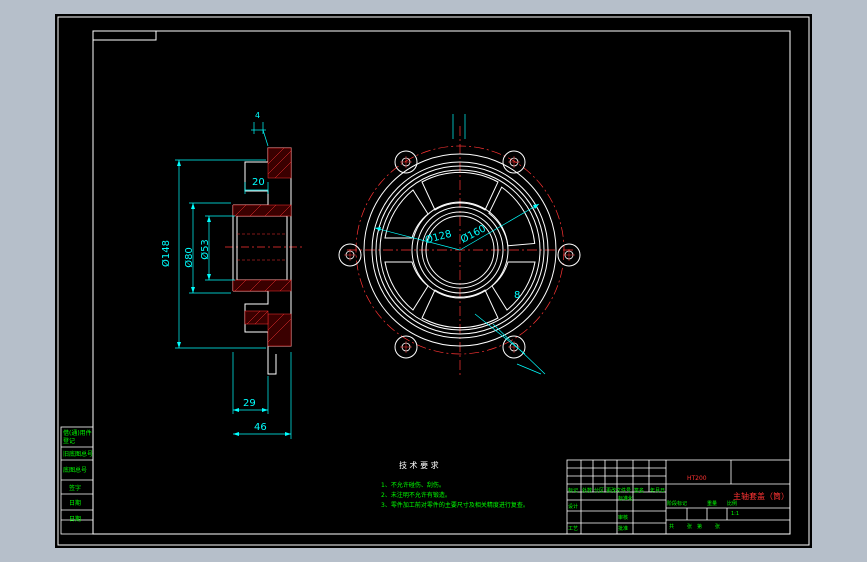 This screenshot has height=562, width=867. What do you see at coordinates (258, 115) in the screenshot?
I see `dim-4: 4` at bounding box center [258, 115].